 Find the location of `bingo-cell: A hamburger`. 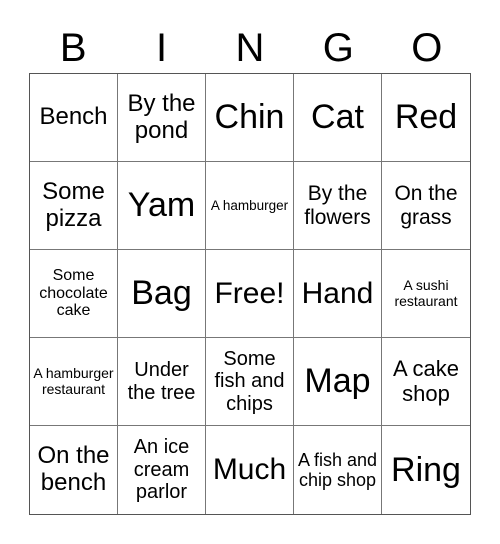

bingo-cell: A hamburger is located at coordinates (250, 206).